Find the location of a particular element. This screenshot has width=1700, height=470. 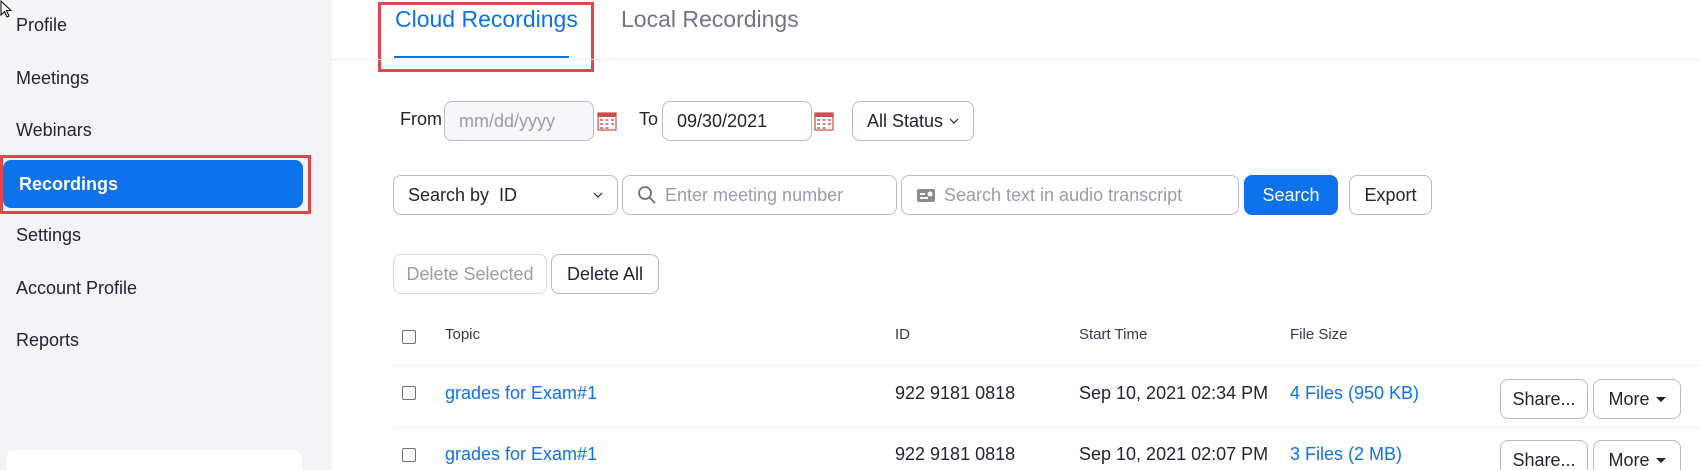

start-time: Sep 10, 2021 02:34 PM is located at coordinates (1174, 393).